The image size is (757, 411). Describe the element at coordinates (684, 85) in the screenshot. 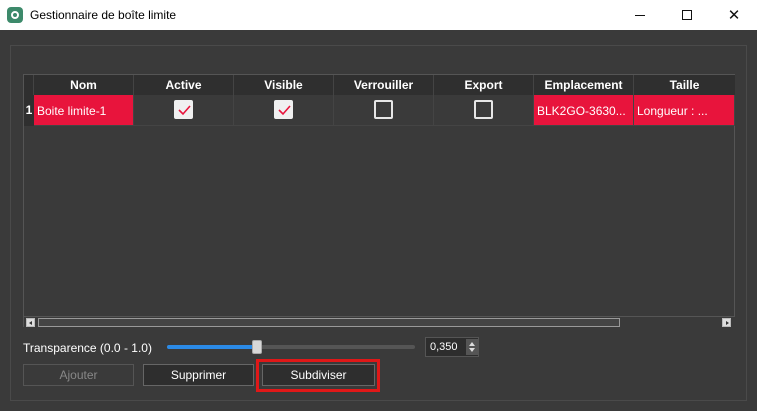

I see `header-taille: Taille` at that location.